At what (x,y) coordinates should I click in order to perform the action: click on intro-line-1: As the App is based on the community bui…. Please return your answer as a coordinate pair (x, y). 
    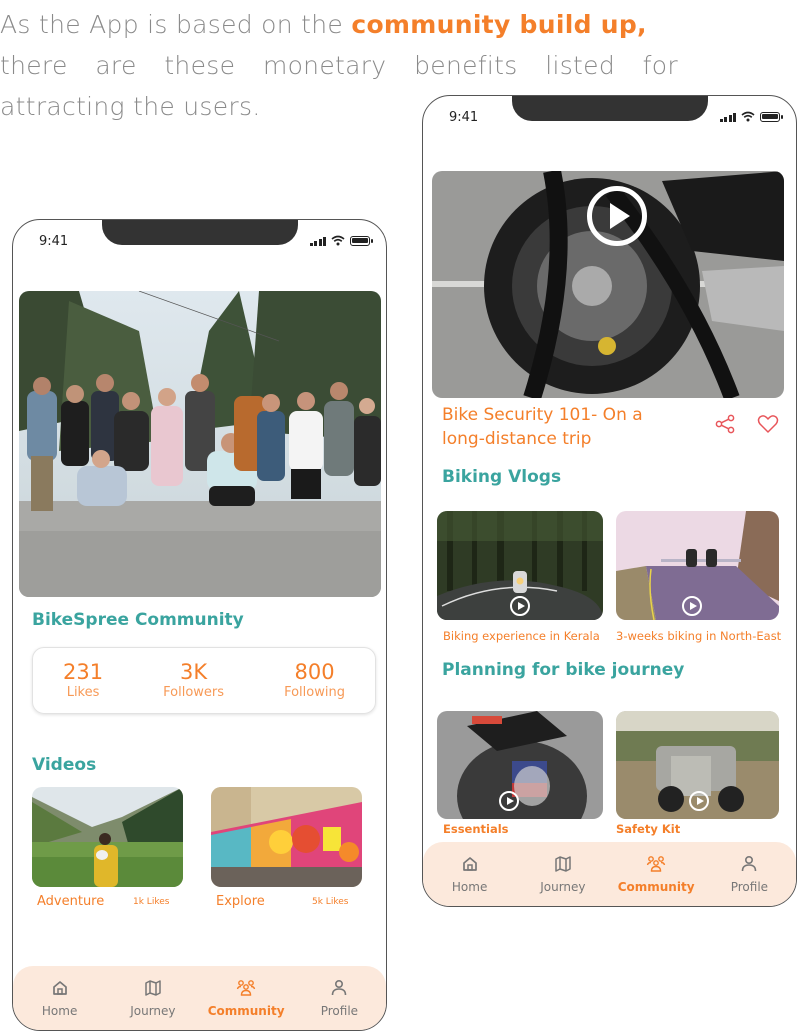
    Looking at the image, I should click on (323, 24).